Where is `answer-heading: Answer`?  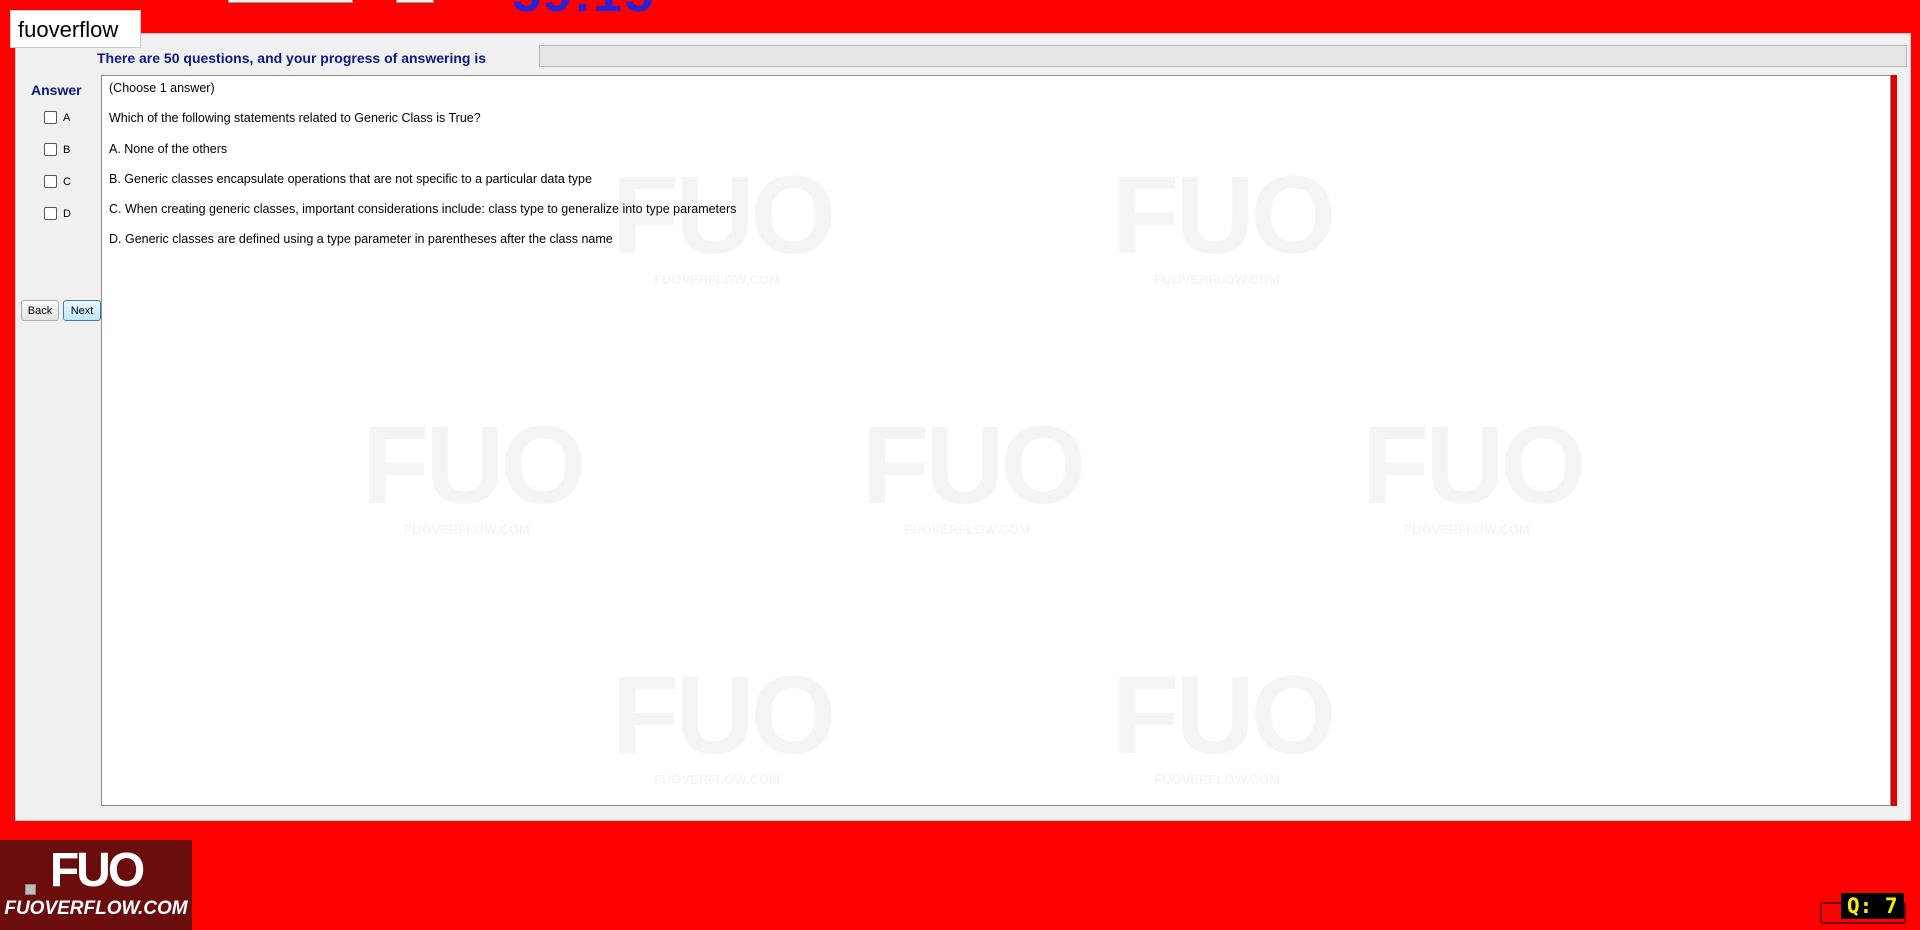 answer-heading: Answer is located at coordinates (56, 90).